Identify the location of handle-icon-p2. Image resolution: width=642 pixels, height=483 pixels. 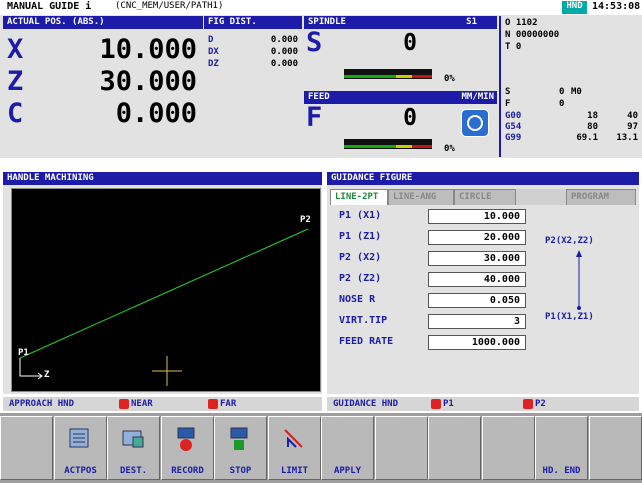
(528, 404).